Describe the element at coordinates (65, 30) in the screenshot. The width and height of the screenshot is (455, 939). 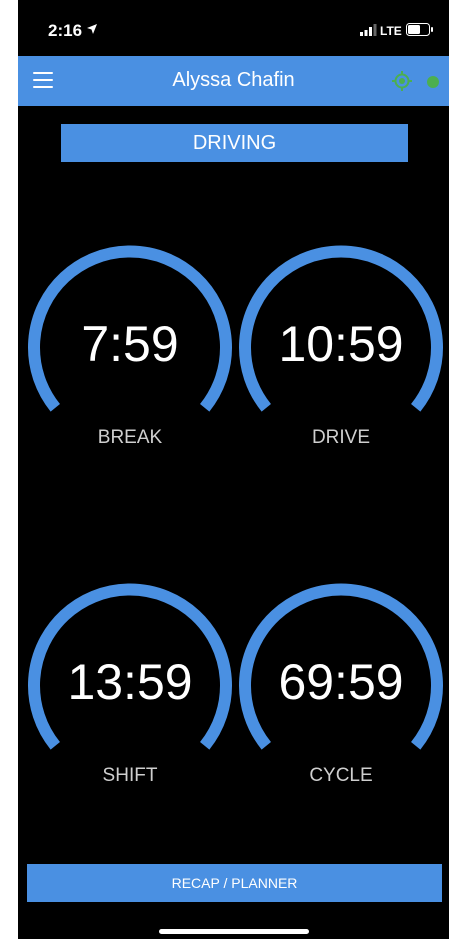
I see `status-time: 2:16` at that location.